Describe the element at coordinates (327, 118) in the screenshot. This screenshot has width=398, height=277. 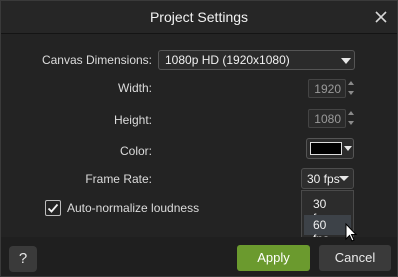
I see `height-input: 1080` at that location.